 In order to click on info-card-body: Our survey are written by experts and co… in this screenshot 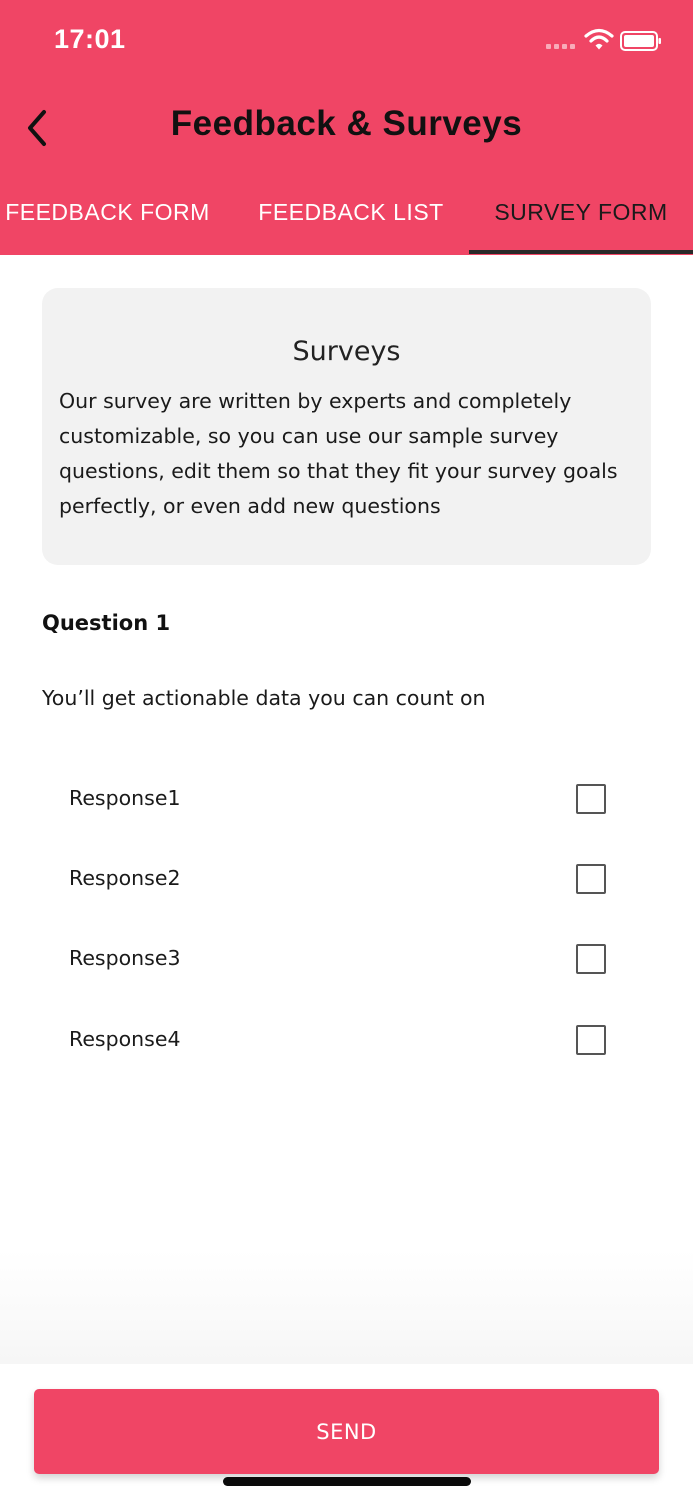, I will do `click(338, 453)`.